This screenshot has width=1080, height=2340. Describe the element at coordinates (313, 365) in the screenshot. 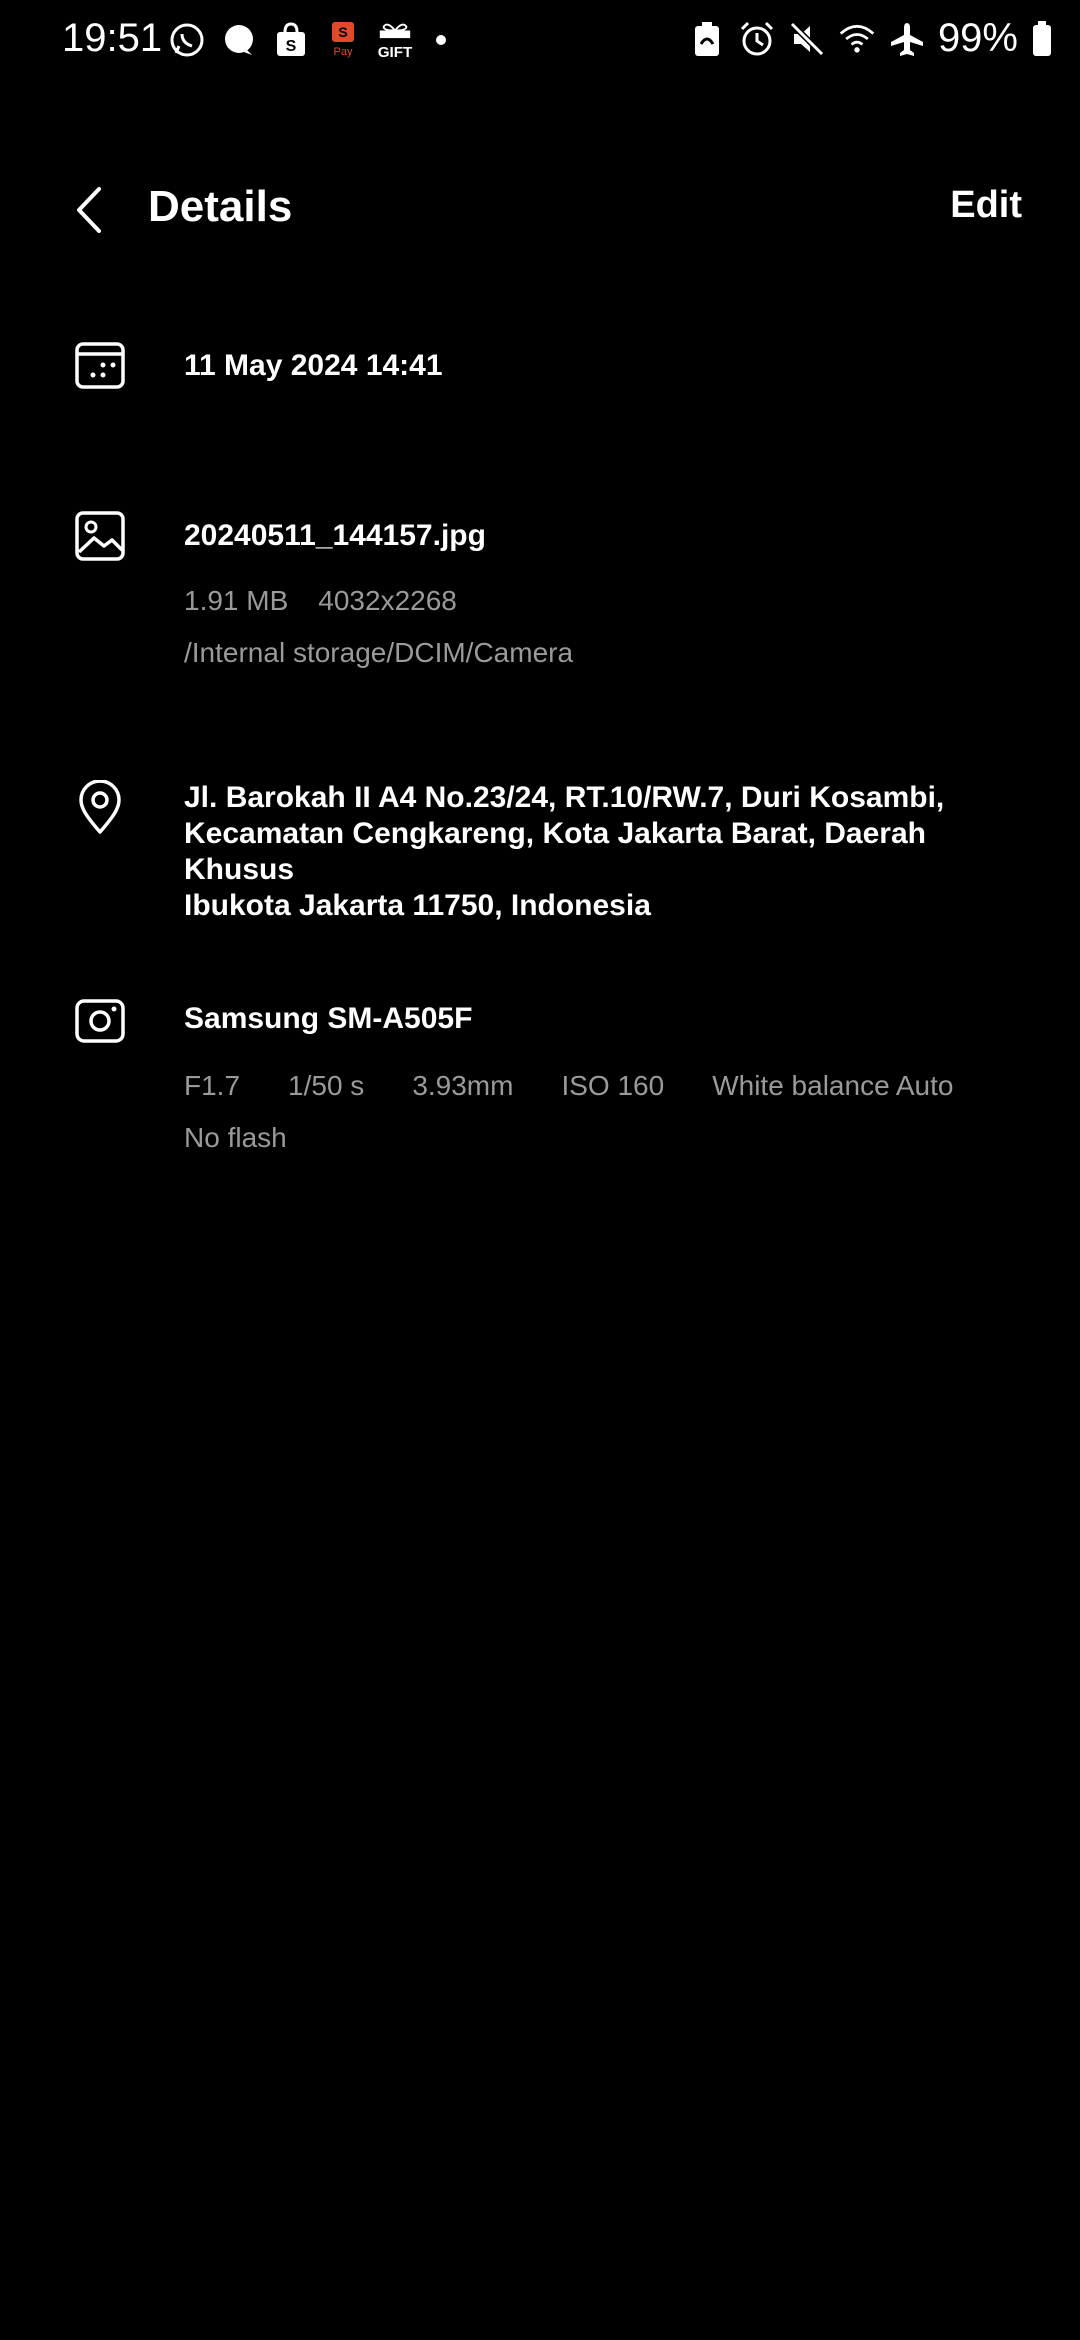

I see `date-time-text: 11 May 2024 14:41` at that location.